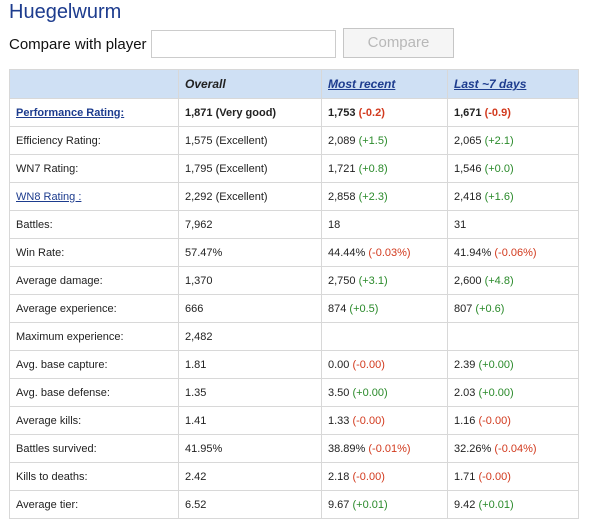  What do you see at coordinates (250, 308) in the screenshot?
I see `overall-value: 666` at bounding box center [250, 308].